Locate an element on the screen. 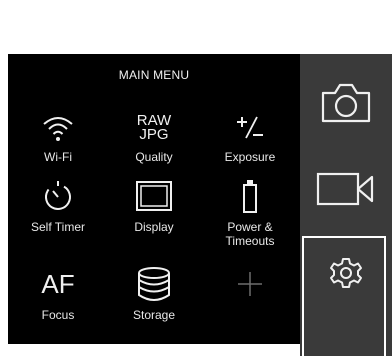  storage-icon is located at coordinates (154, 284).